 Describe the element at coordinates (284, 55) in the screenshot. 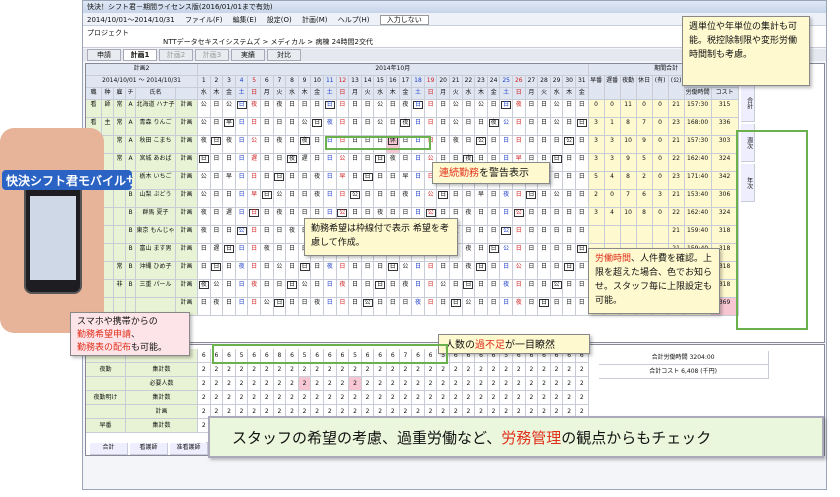

I see `tab-5: 対比` at that location.